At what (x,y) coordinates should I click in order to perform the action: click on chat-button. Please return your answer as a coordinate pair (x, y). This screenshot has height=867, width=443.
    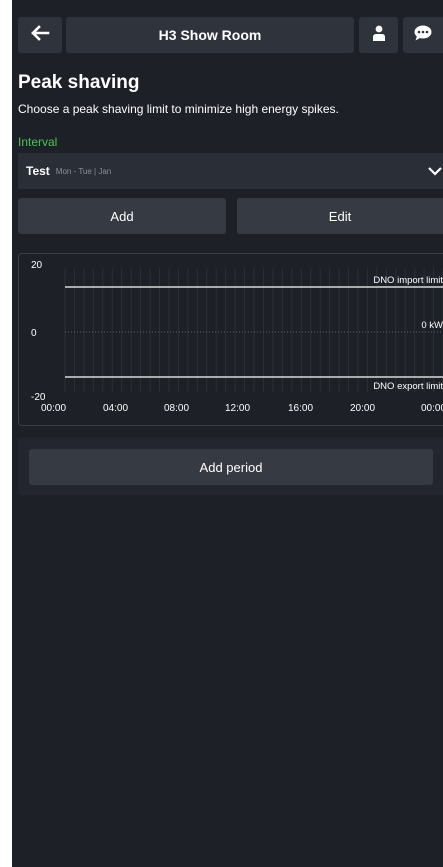
    Looking at the image, I should click on (423, 35).